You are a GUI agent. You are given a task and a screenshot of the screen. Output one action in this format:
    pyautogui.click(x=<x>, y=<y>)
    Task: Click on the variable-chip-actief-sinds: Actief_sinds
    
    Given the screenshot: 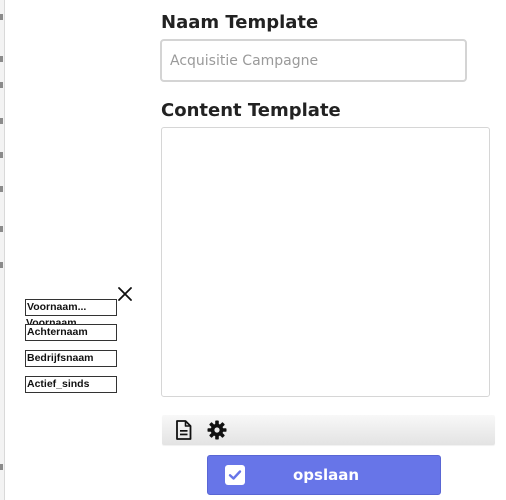 What is the action you would take?
    pyautogui.click(x=71, y=384)
    